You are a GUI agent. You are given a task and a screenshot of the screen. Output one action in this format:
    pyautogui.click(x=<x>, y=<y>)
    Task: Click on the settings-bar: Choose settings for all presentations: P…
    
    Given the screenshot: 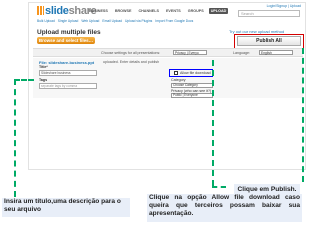 What is the action you would take?
    pyautogui.click(x=168, y=52)
    